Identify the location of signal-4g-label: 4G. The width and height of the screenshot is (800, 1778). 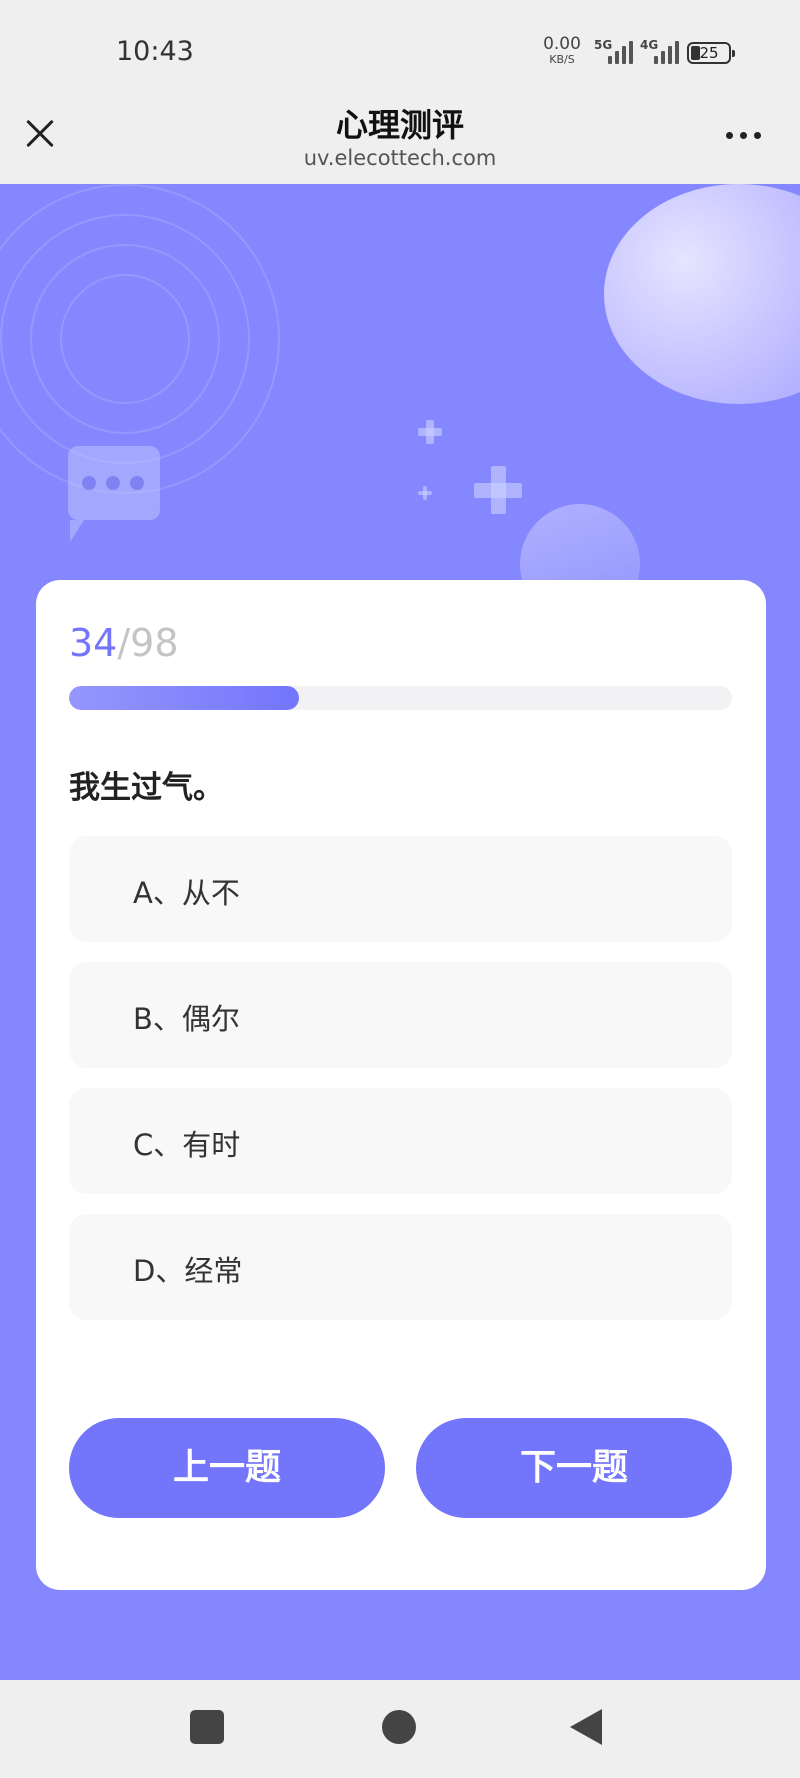
(649, 45).